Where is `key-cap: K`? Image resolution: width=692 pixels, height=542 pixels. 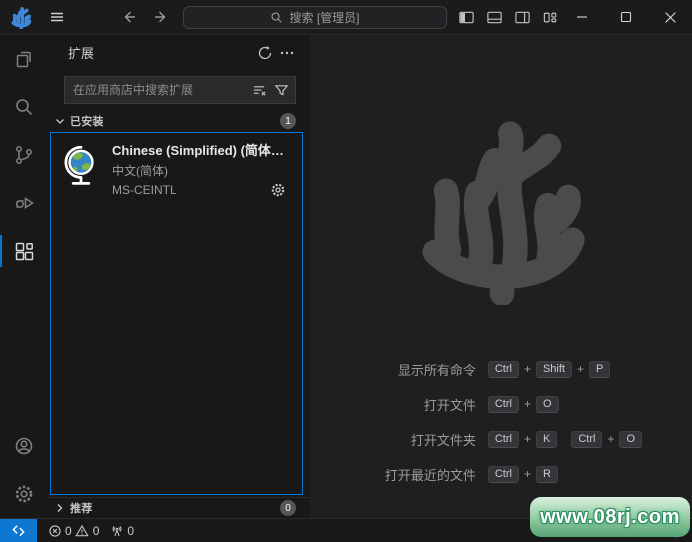
key-cap: K is located at coordinates (546, 439).